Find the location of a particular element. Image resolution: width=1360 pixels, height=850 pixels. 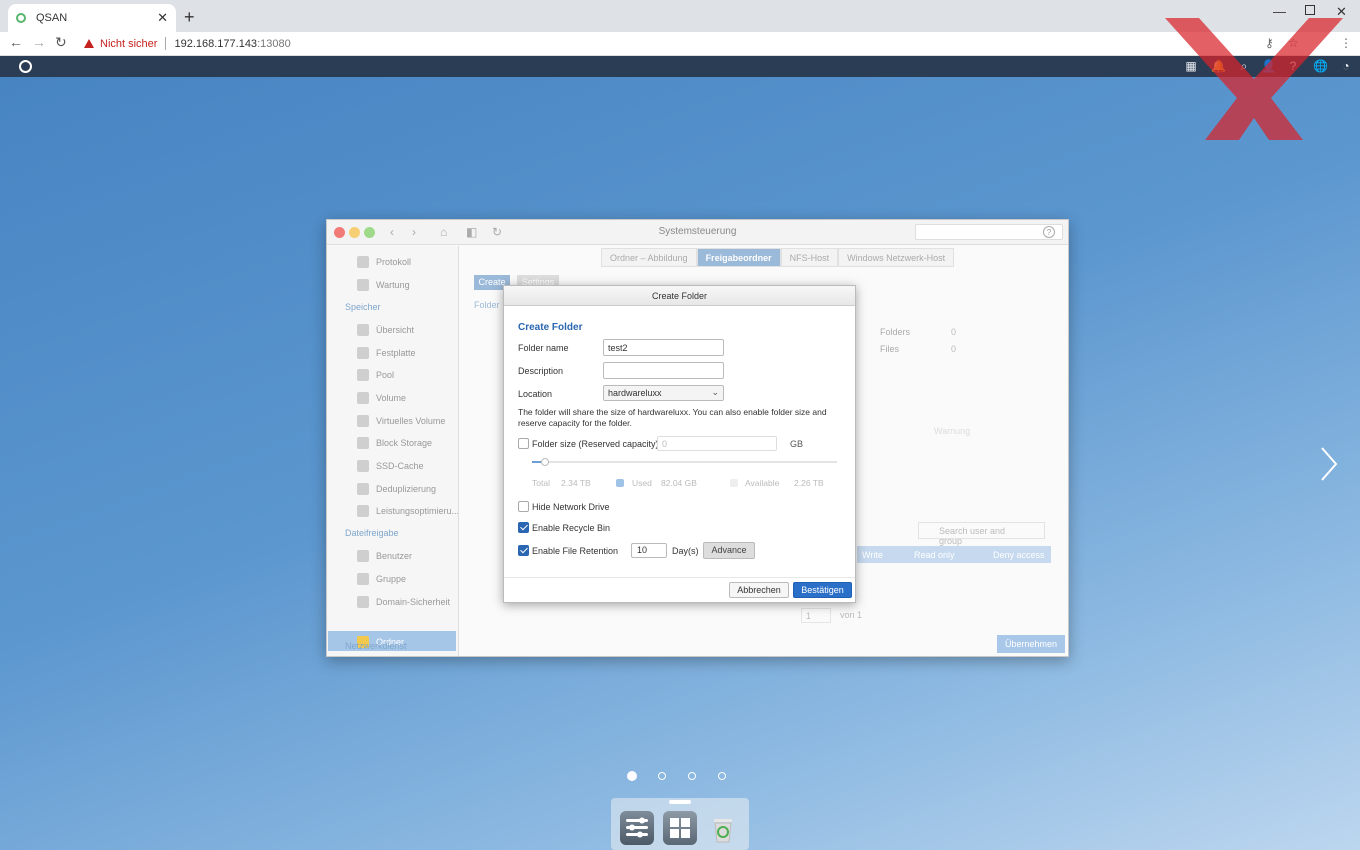

sidebar-item-label: Wartung is located at coordinates (393, 285).